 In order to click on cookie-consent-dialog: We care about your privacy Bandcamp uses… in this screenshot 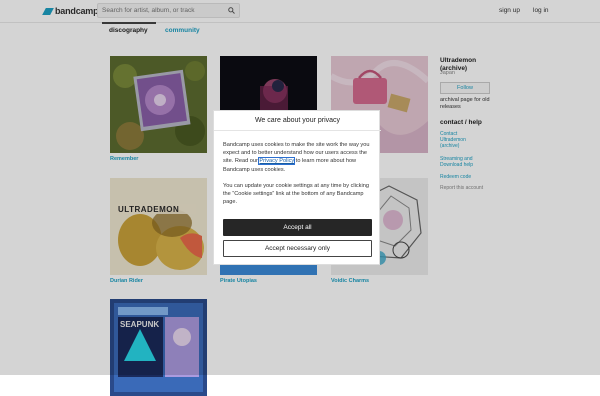, I will do `click(297, 187)`.